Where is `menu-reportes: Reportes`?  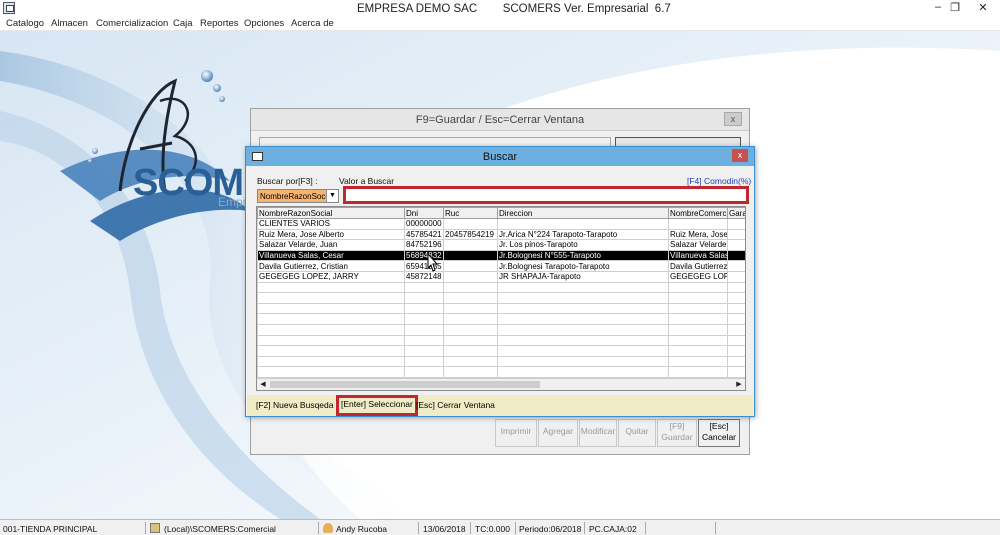
menu-reportes: Reportes is located at coordinates (219, 23).